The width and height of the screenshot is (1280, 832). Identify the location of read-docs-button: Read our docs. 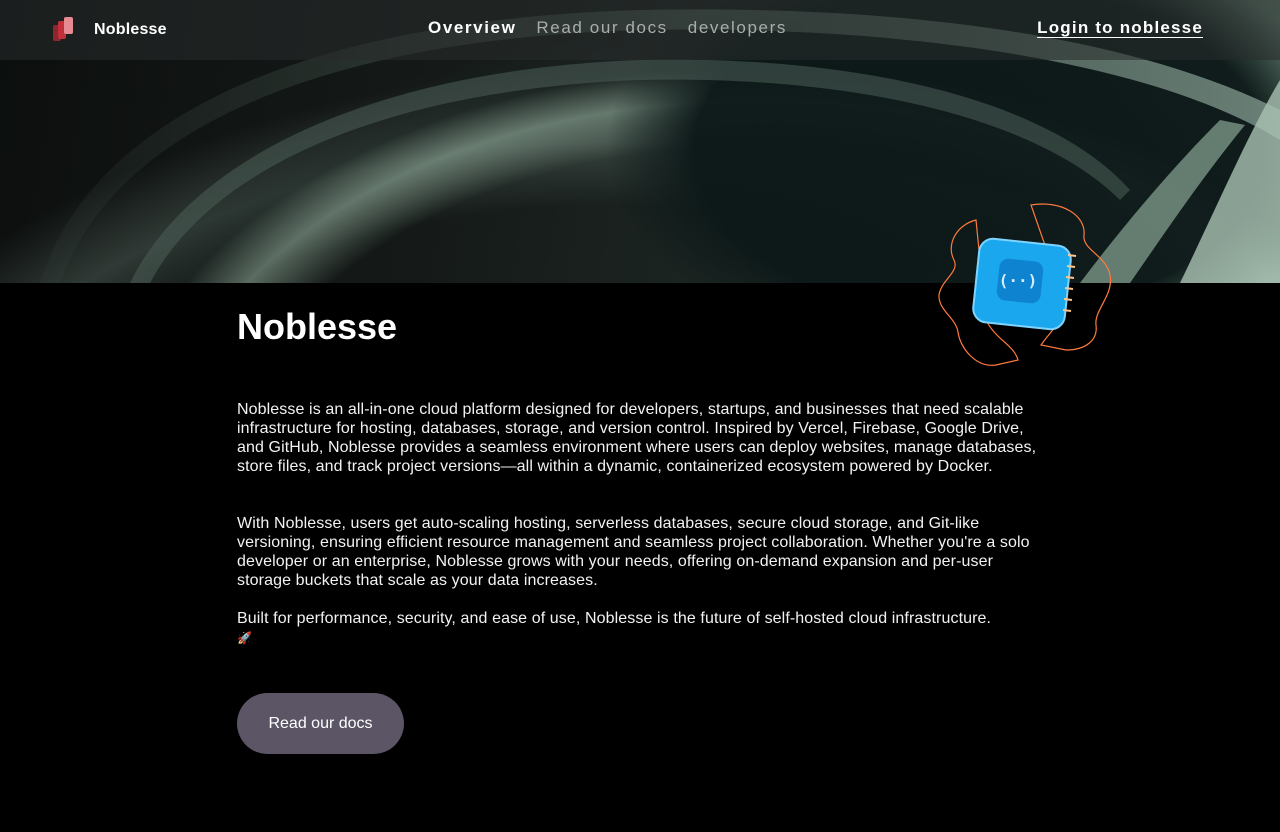
(320, 723).